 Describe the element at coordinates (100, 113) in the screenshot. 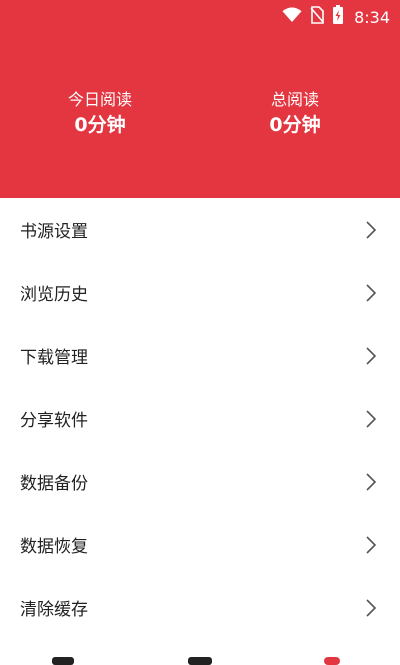

I see `today-reading-stat: 今日阅读 0分钟` at that location.